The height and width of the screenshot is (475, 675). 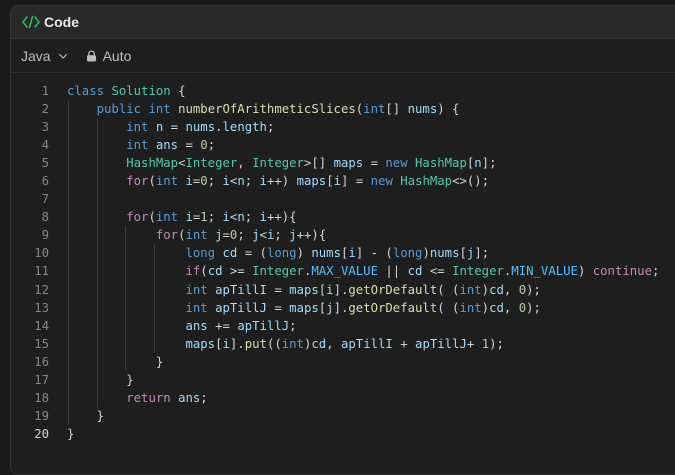 I want to click on code-token: >[], so click(x=318, y=163).